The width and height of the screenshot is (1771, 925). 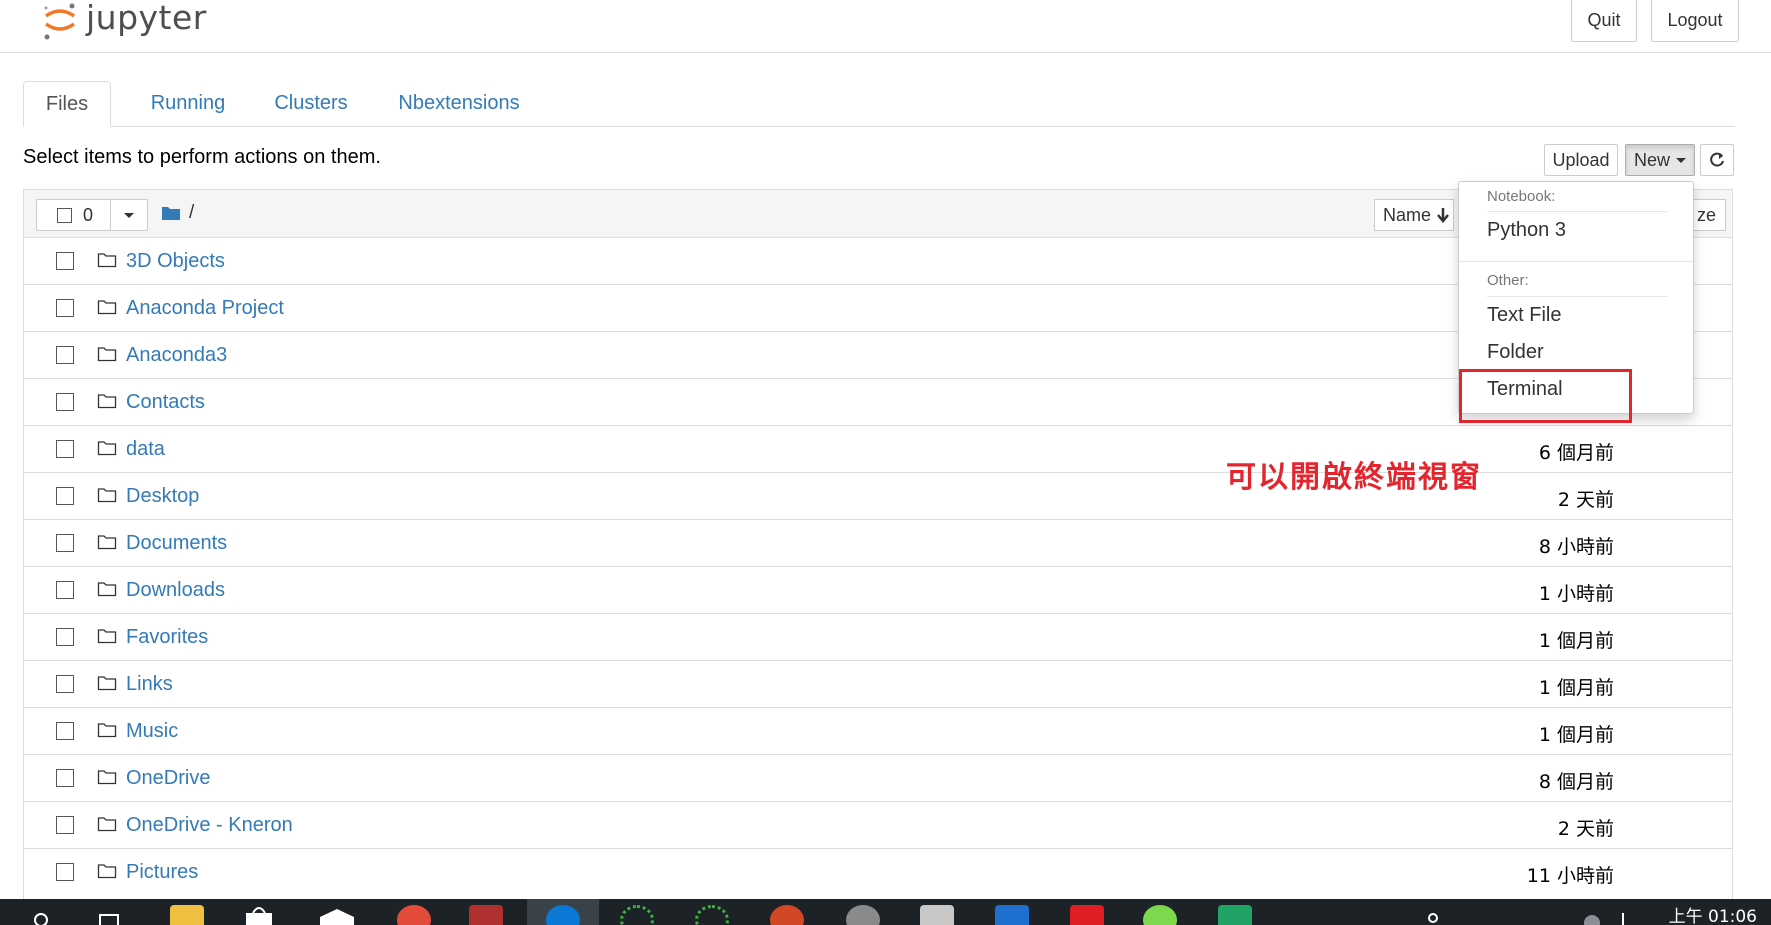 What do you see at coordinates (1592, 920) in the screenshot?
I see `tray-icon` at bounding box center [1592, 920].